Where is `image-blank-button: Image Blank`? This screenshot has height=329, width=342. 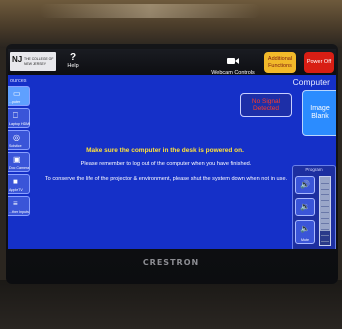 image-blank-button: Image Blank is located at coordinates (319, 113).